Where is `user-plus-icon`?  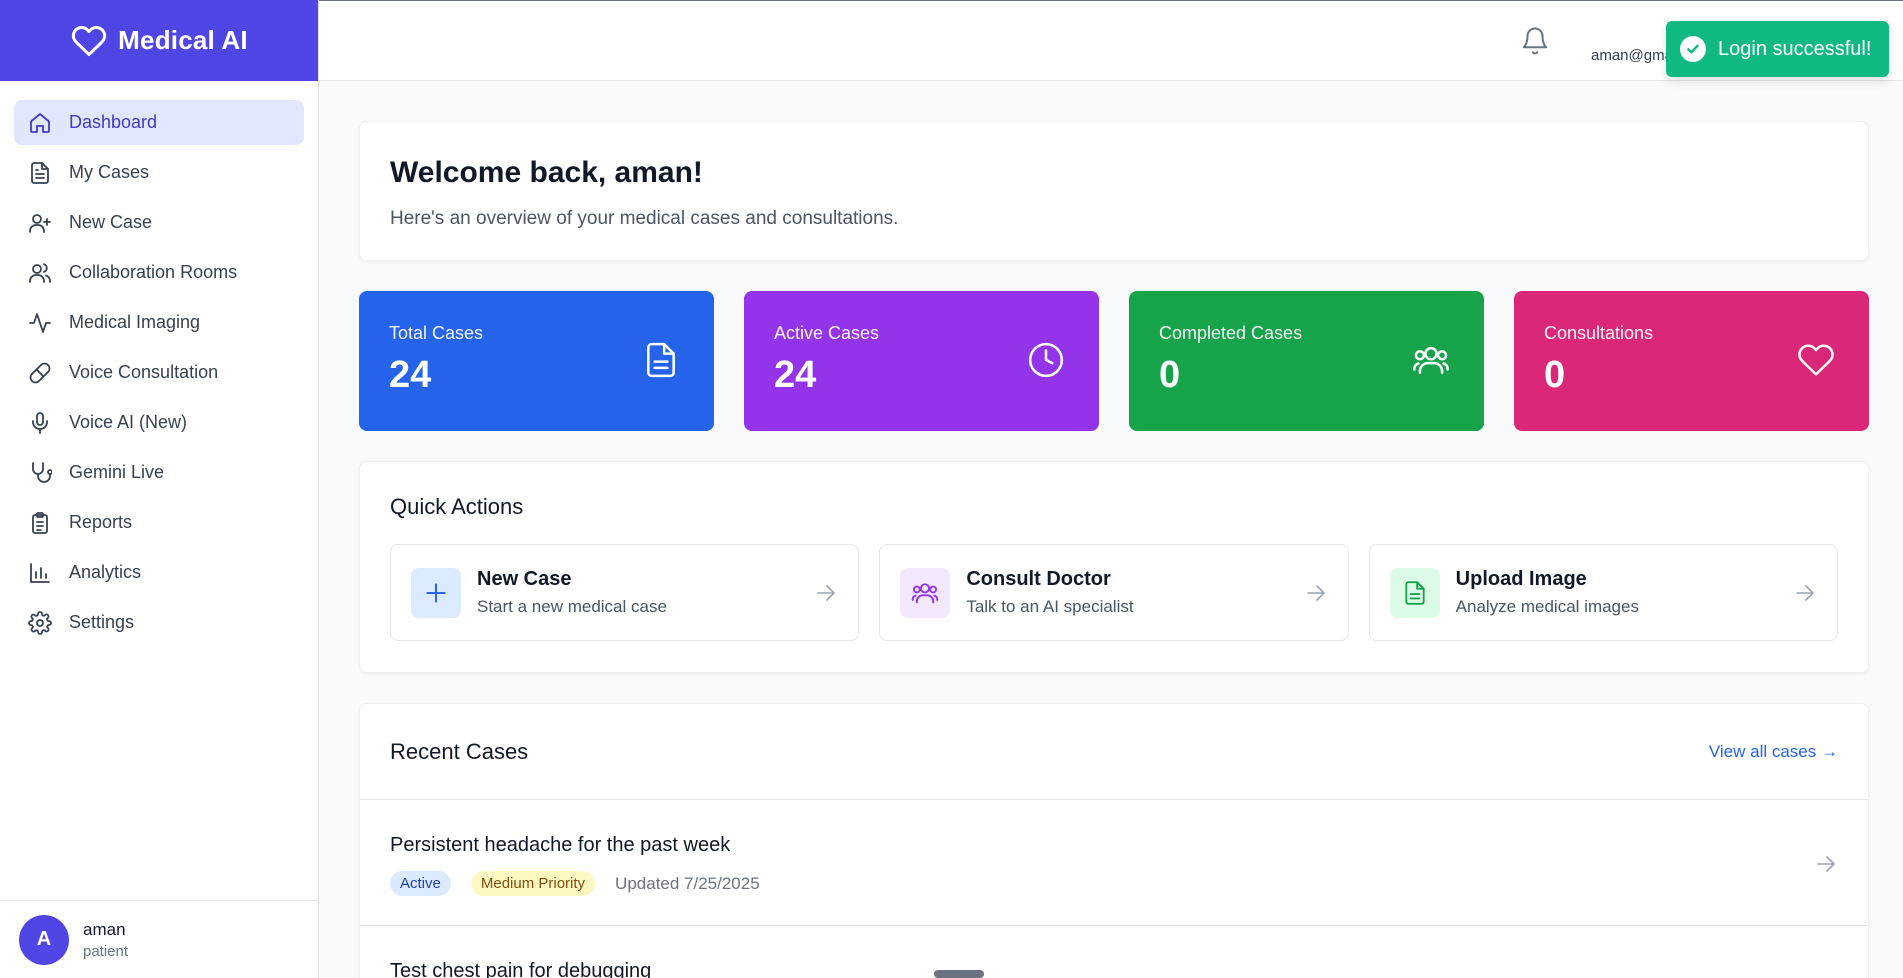
user-plus-icon is located at coordinates (40, 223).